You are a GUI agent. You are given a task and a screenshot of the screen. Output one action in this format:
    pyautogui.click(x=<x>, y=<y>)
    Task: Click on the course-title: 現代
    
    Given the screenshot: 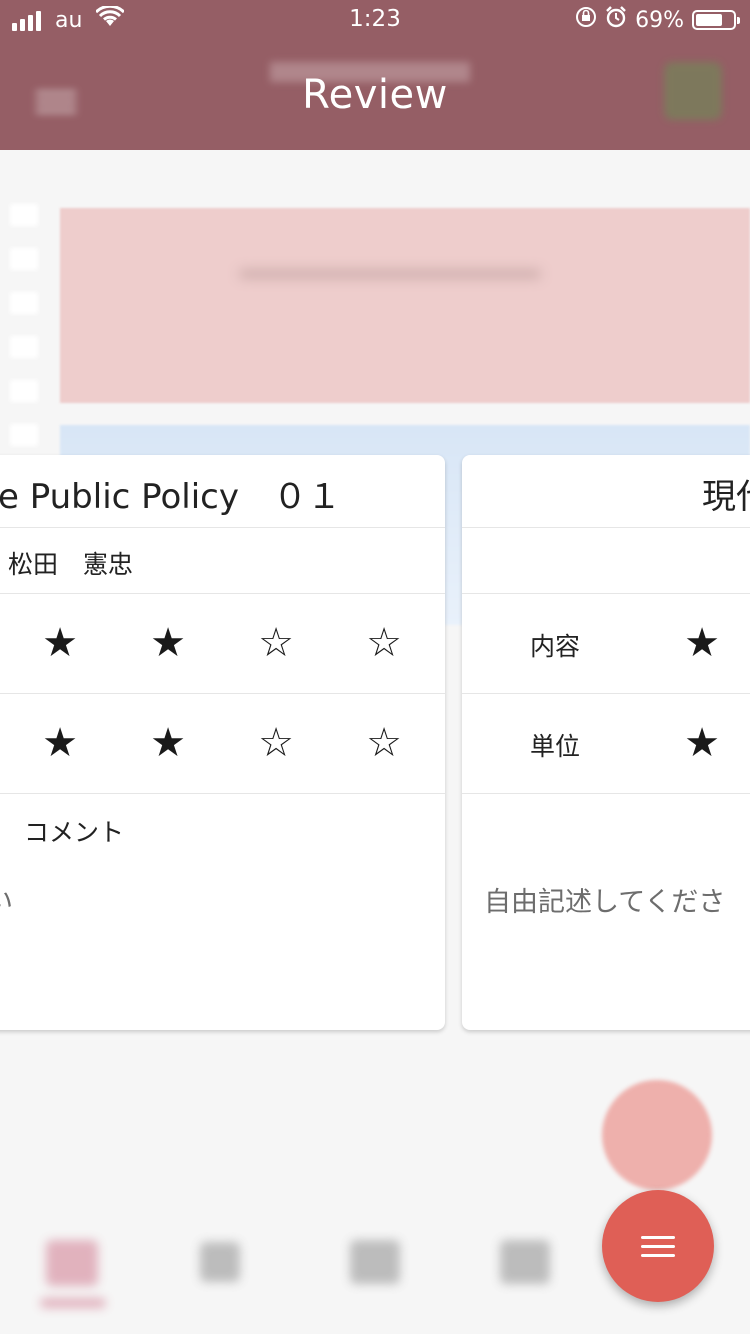 What is the action you would take?
    pyautogui.click(x=726, y=497)
    